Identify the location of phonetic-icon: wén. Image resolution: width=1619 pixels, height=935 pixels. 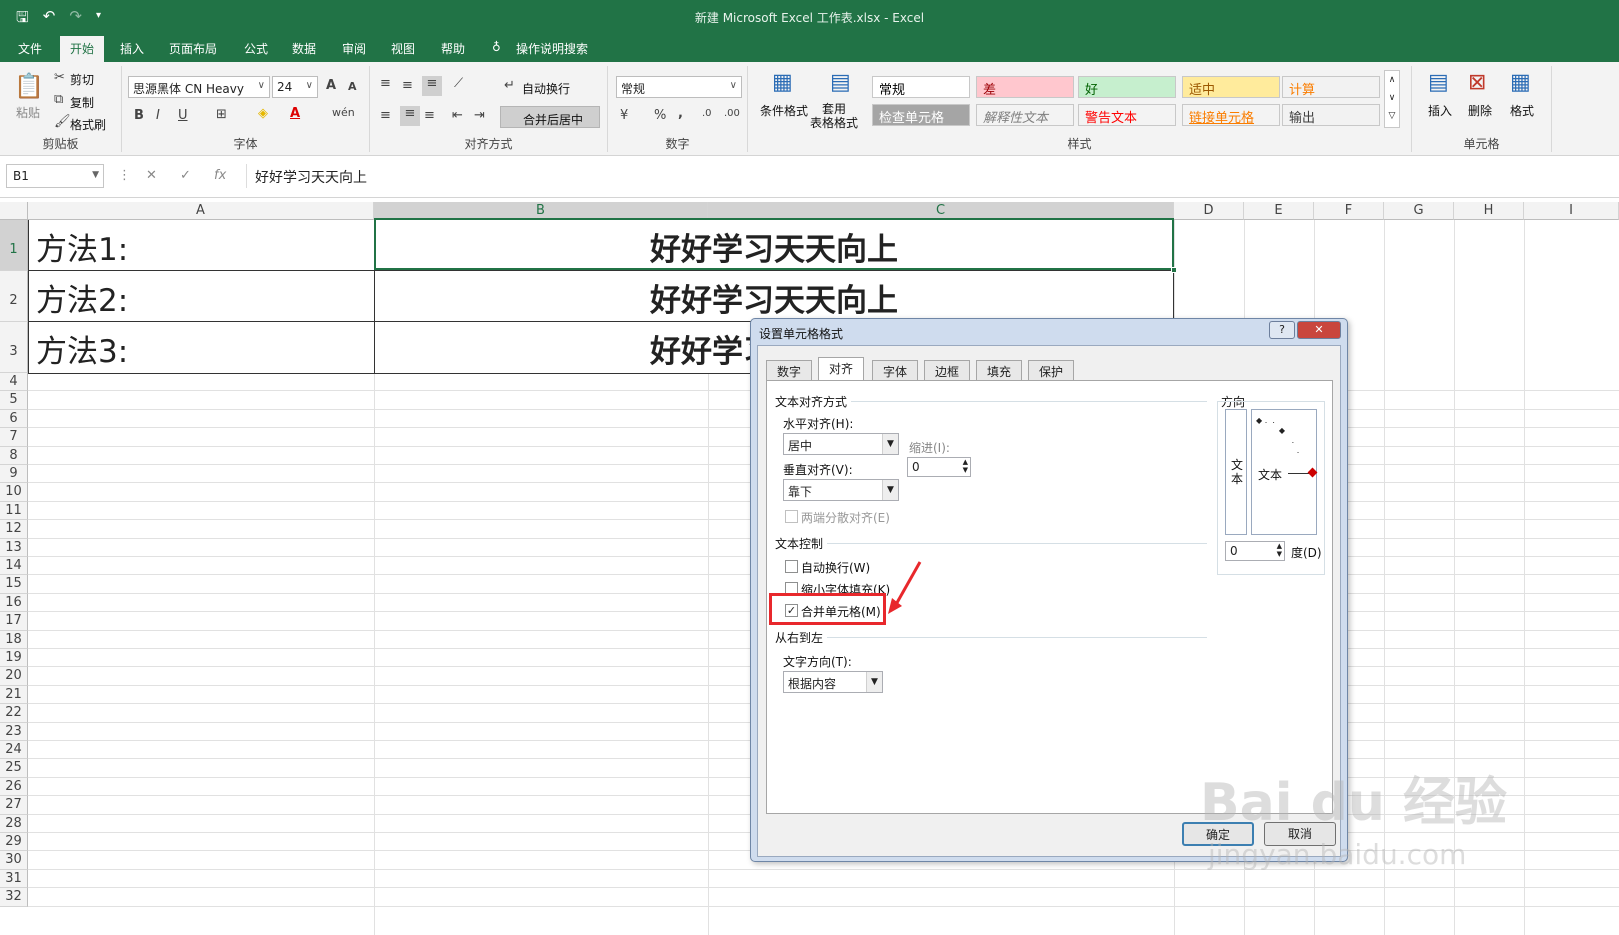
(343, 112).